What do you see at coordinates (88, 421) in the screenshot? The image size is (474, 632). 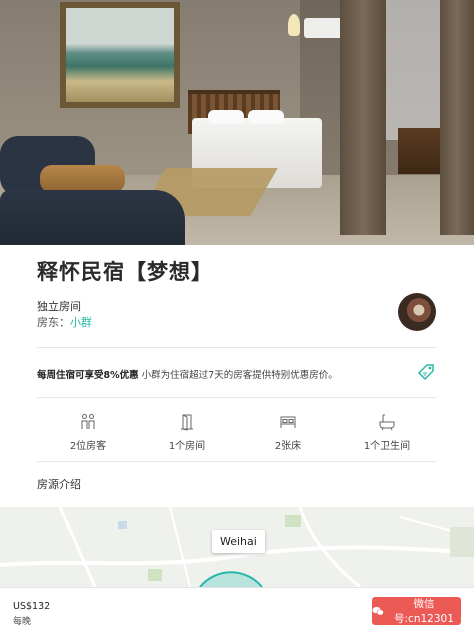 I see `guests-icon` at bounding box center [88, 421].